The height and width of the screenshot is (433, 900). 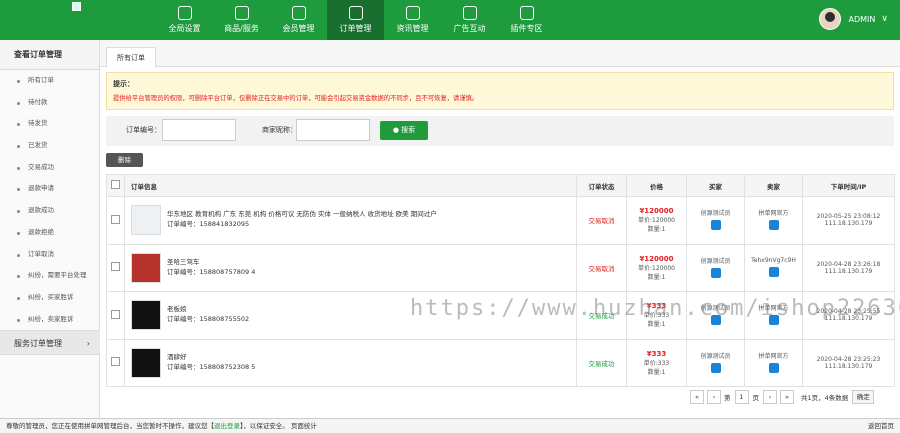 I want to click on product-title: 圣哈三驾车, so click(x=371, y=262).